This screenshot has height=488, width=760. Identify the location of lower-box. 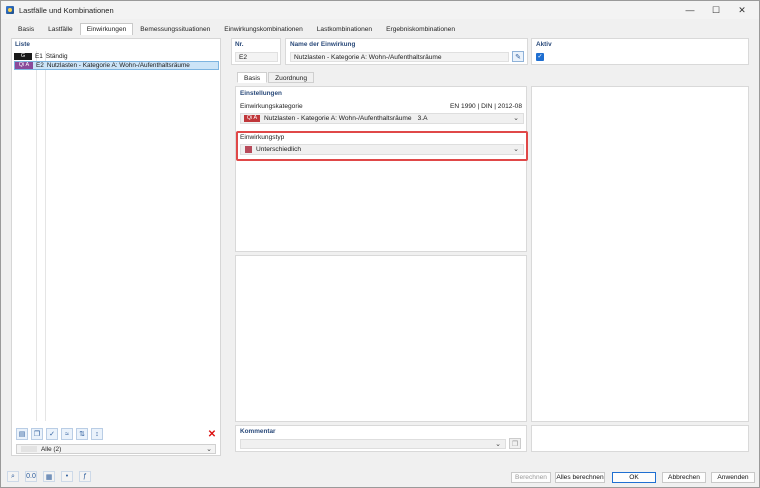
(381, 338).